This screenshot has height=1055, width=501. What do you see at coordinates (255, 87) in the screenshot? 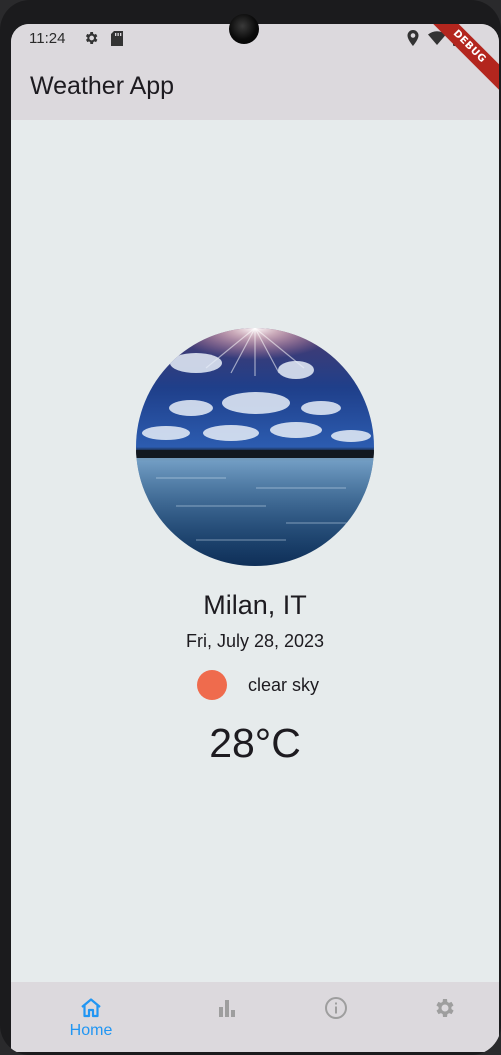
I see `app-bar: Weather App` at bounding box center [255, 87].